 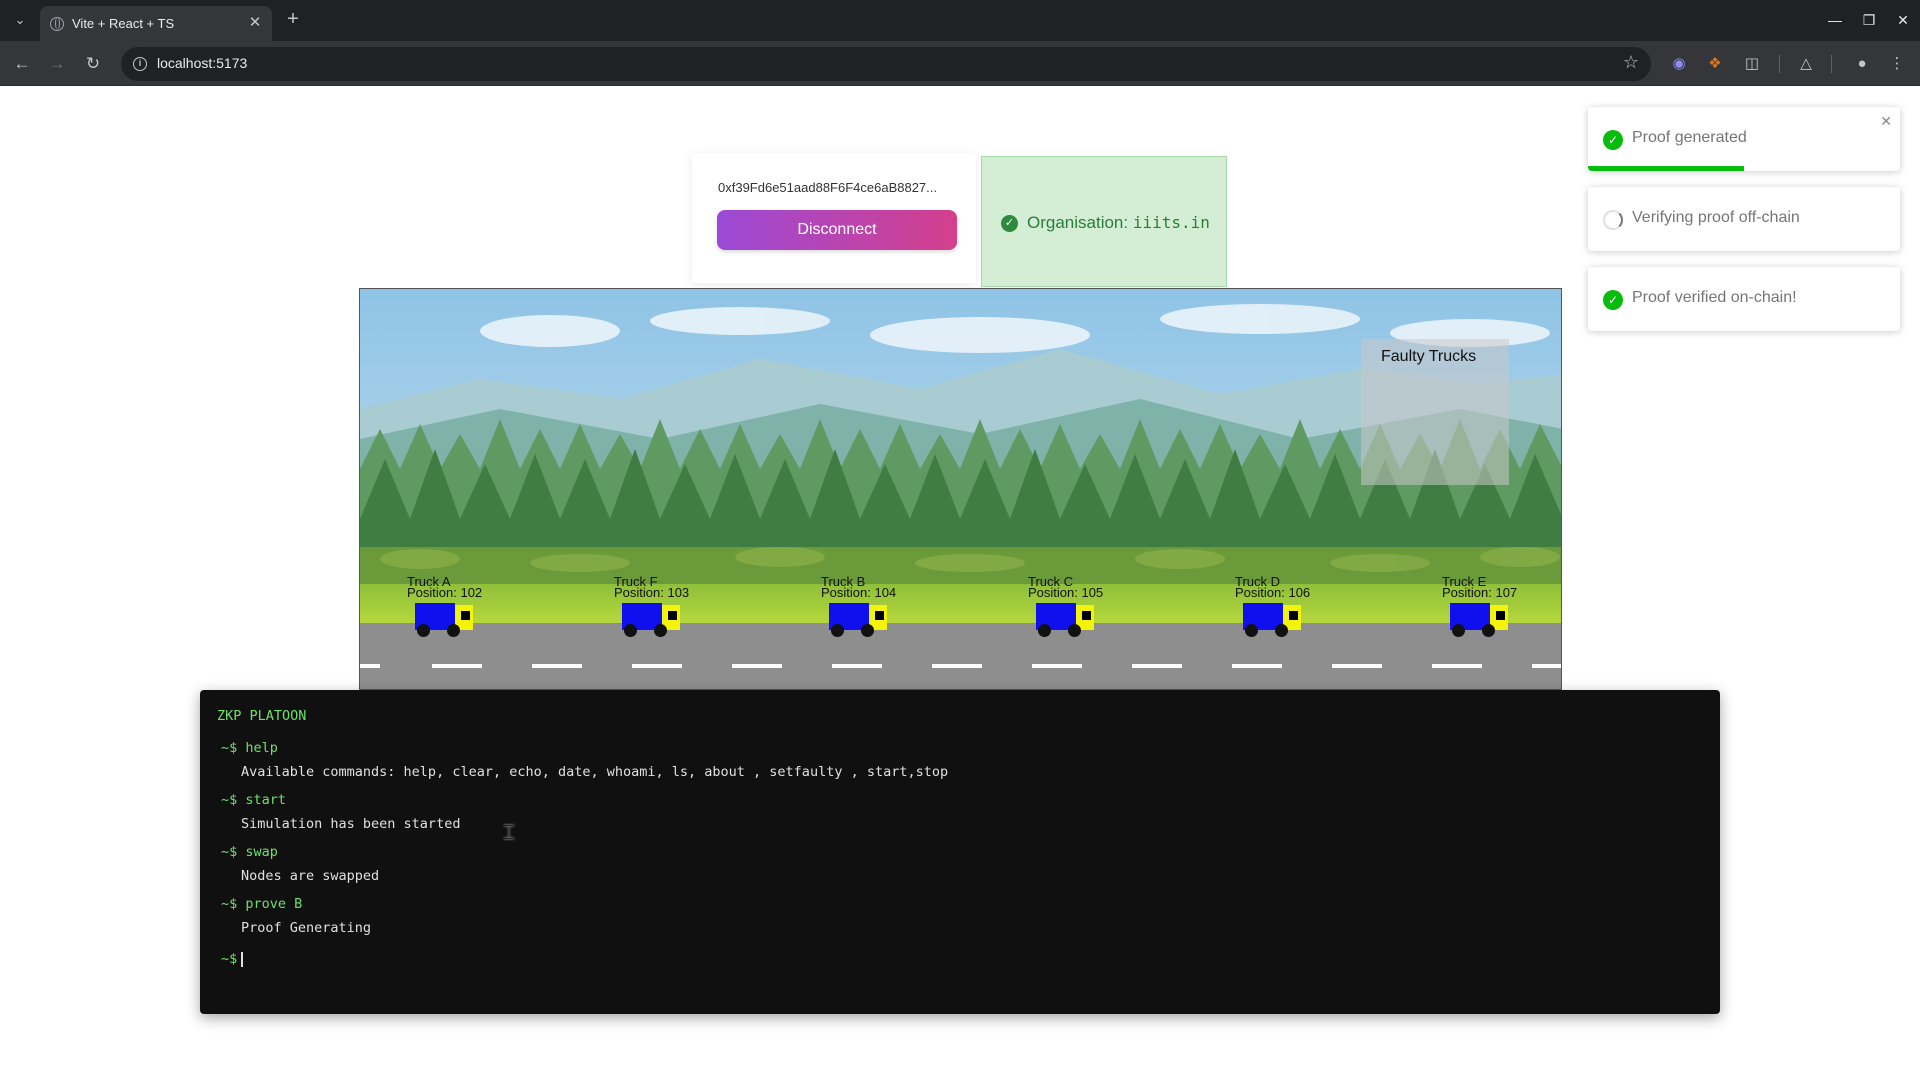 I want to click on truck: Truck D Position: 106, so click(x=1295, y=606).